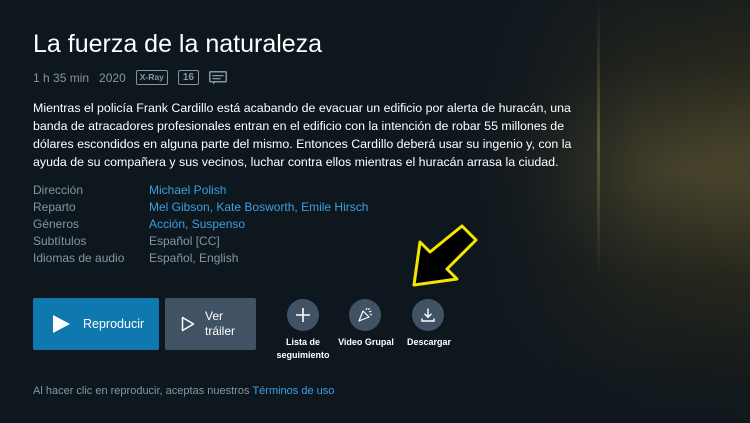 This screenshot has height=423, width=750. I want to click on detail-row-director: Dirección Michael Polish, so click(200, 190).